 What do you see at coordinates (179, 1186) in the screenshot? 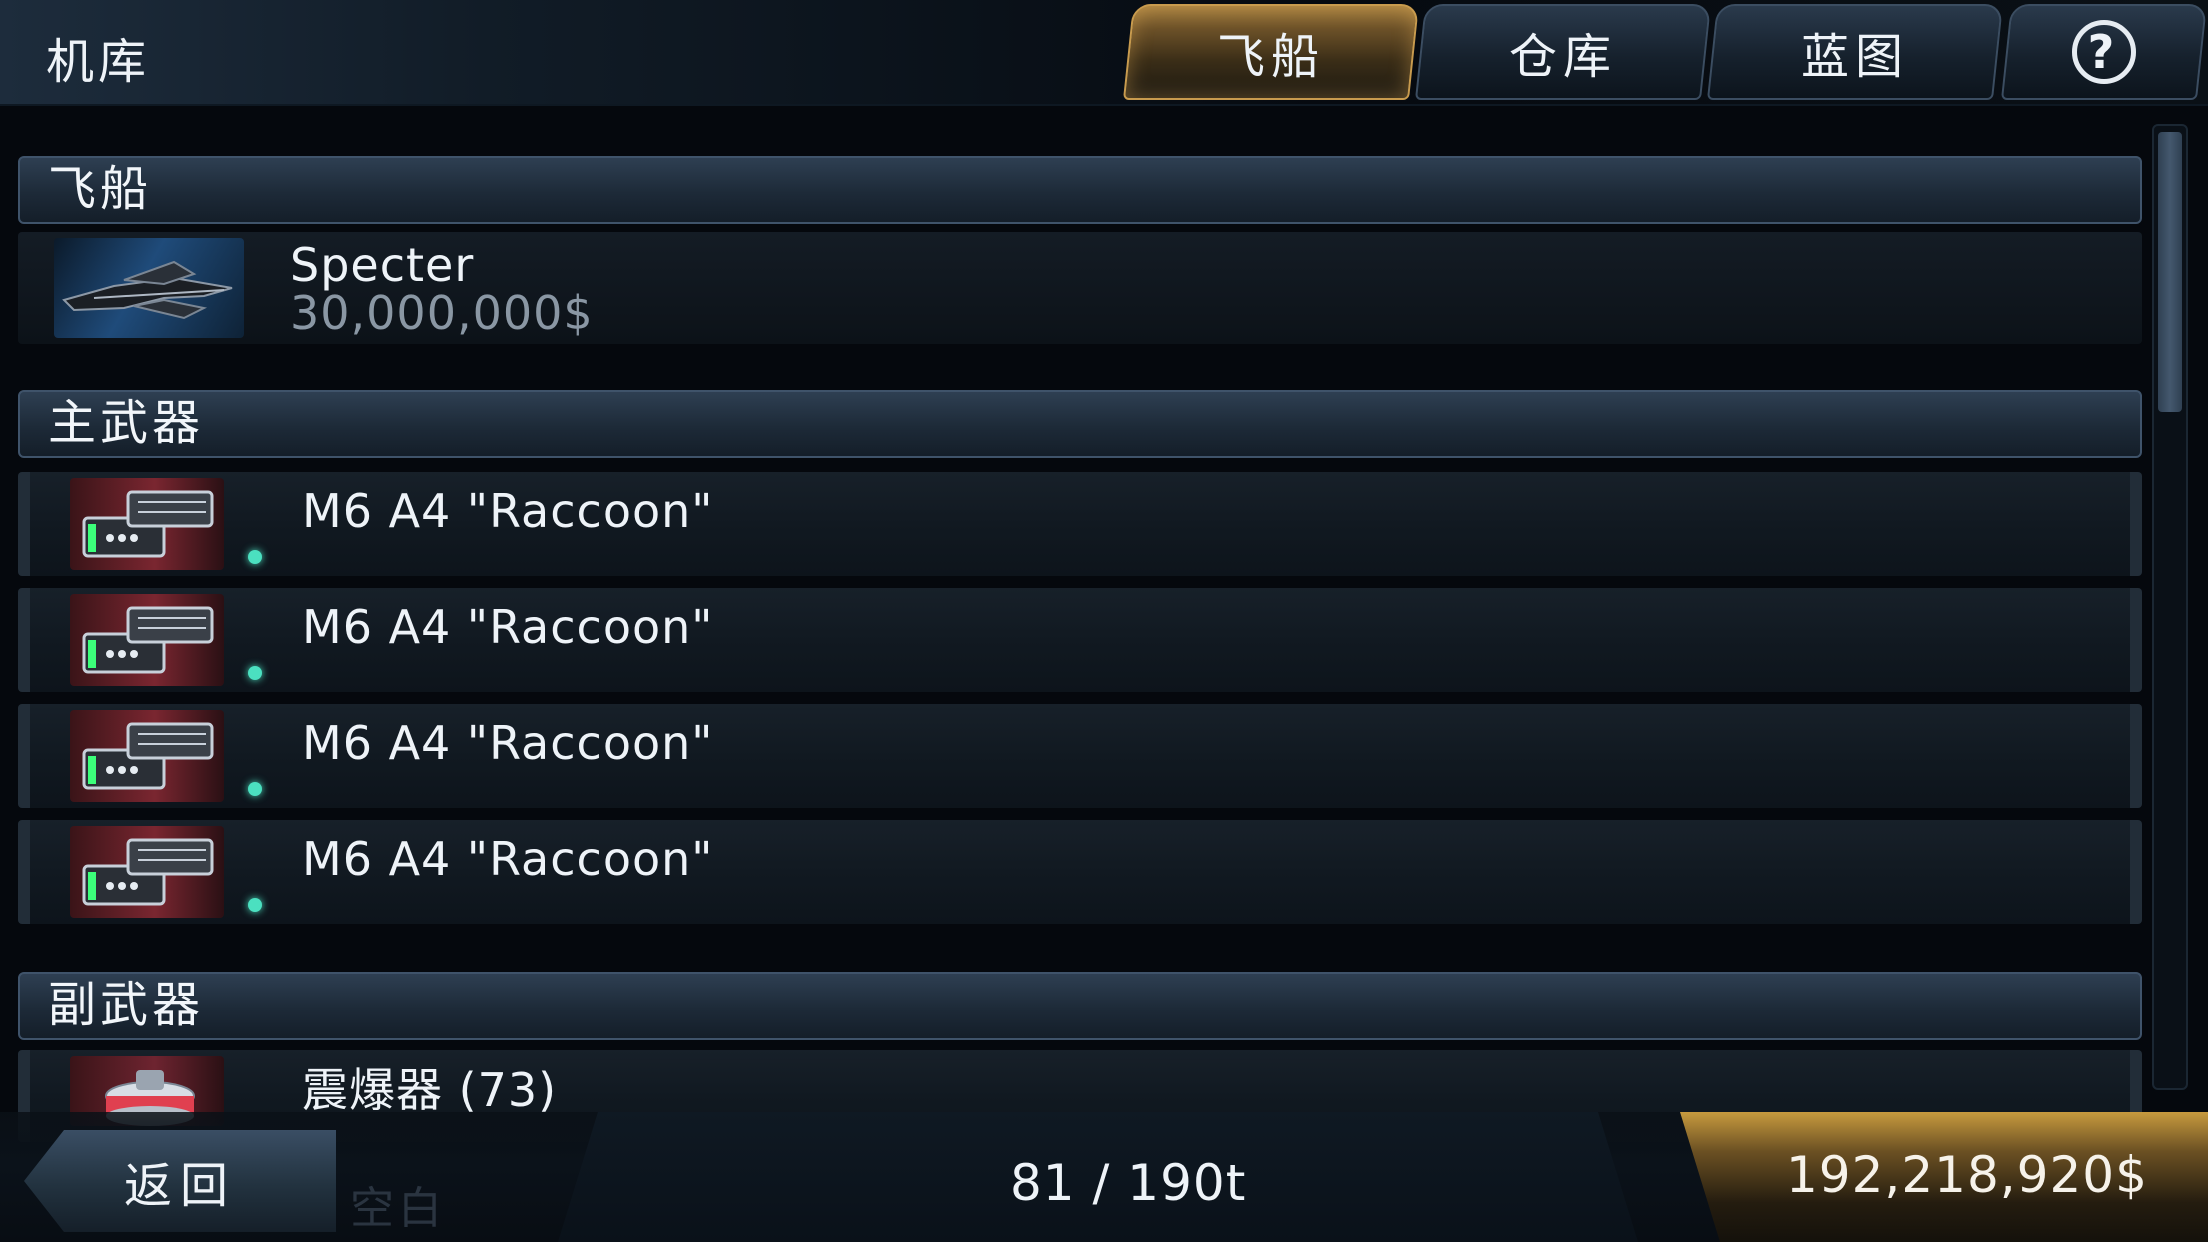
I see `back-button-label: 返回` at bounding box center [179, 1186].